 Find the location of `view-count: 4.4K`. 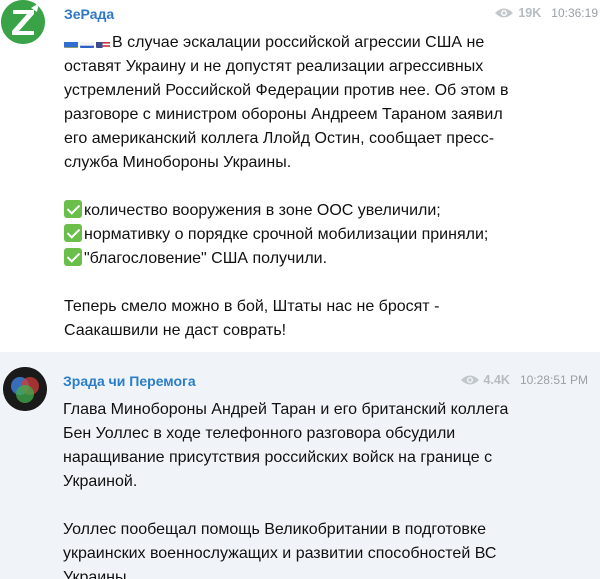

view-count: 4.4K is located at coordinates (496, 380).